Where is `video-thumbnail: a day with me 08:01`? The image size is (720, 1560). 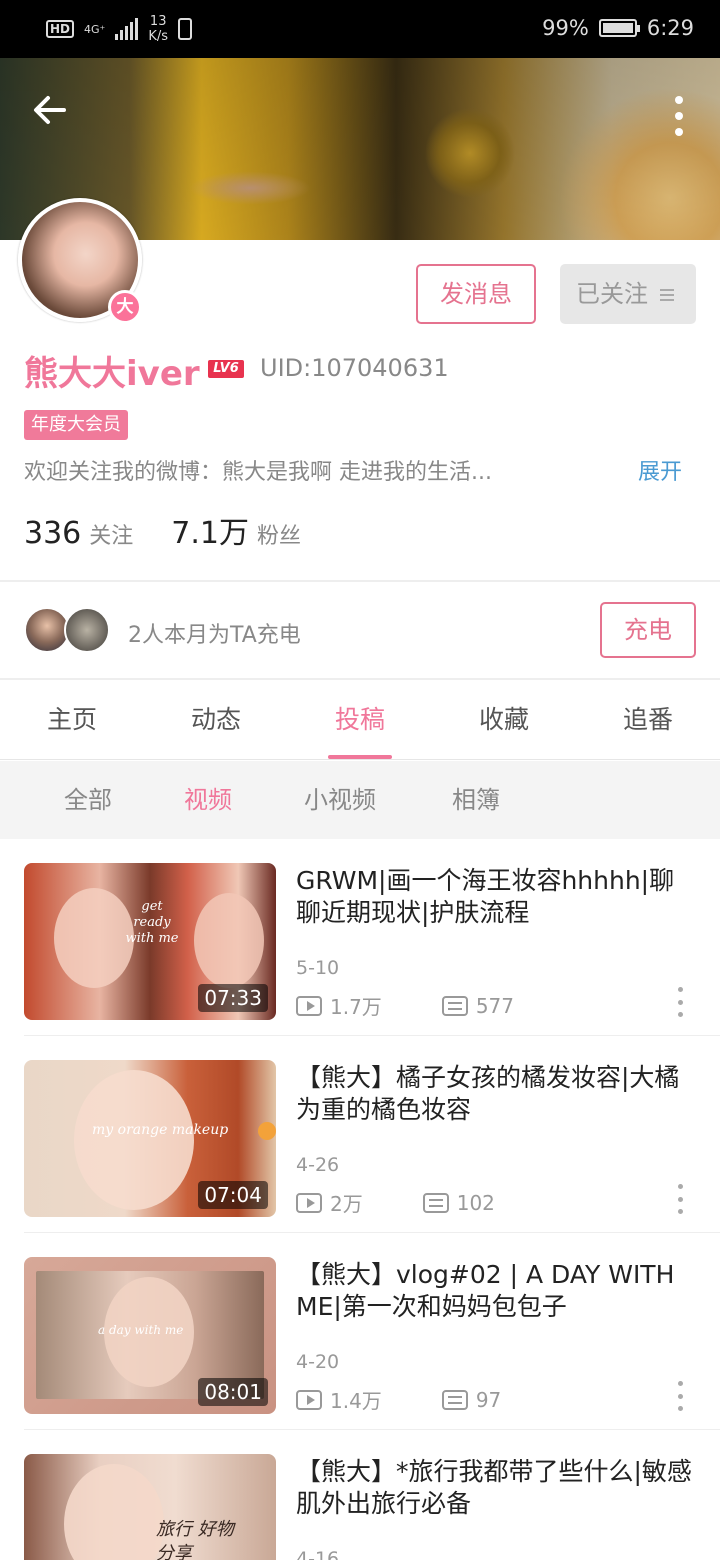
video-thumbnail: a day with me 08:01 is located at coordinates (150, 1335).